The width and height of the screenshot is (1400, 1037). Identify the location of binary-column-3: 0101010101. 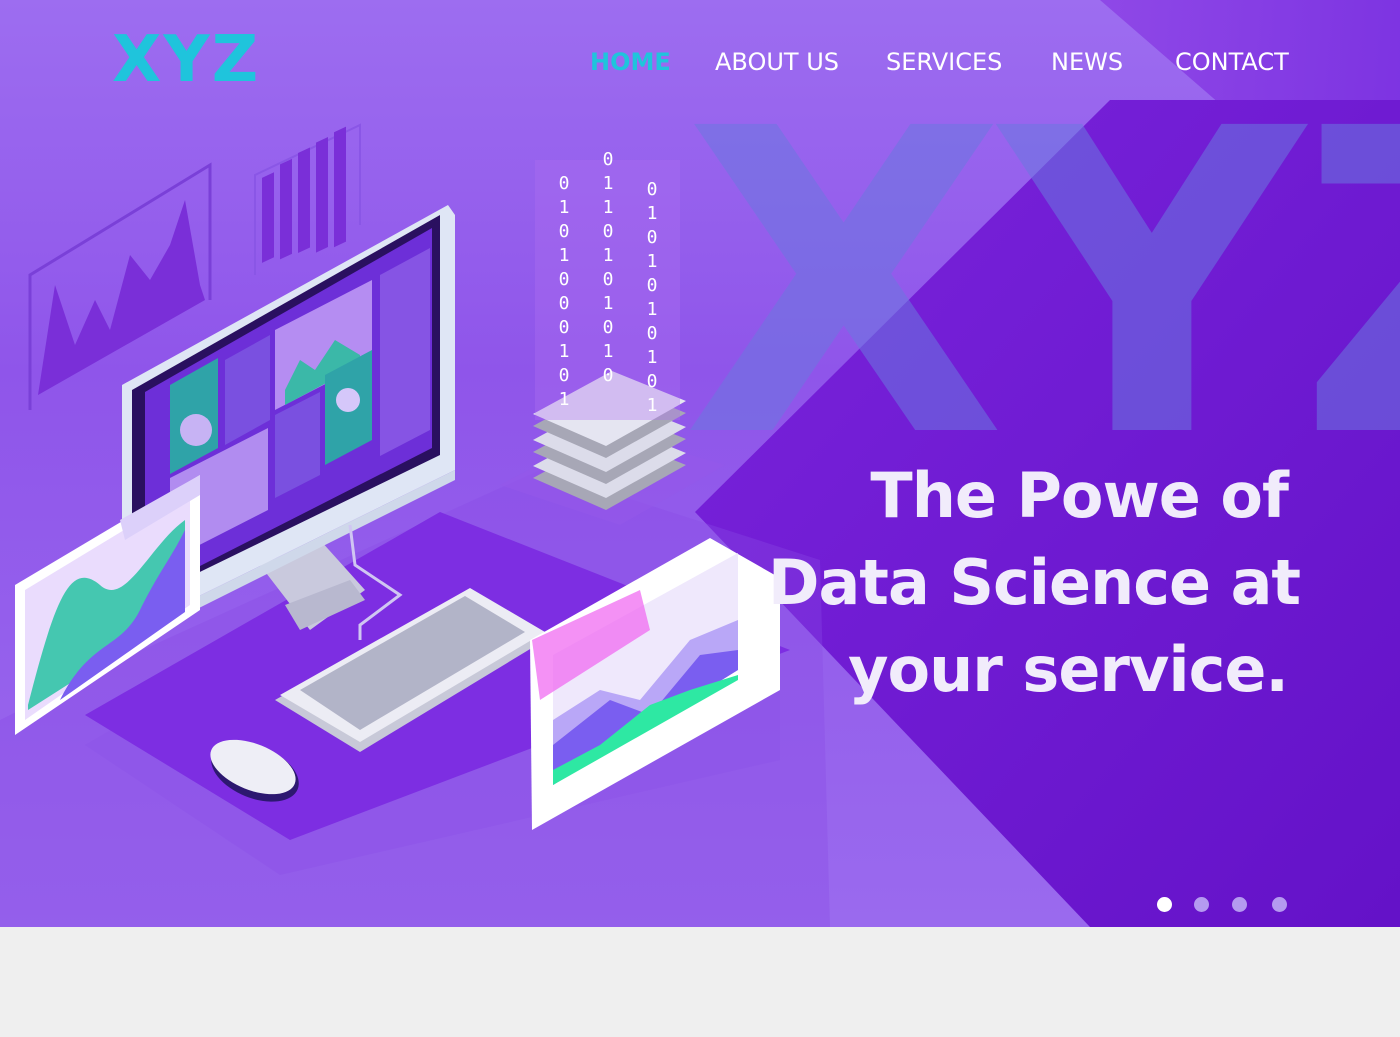
(652, 297).